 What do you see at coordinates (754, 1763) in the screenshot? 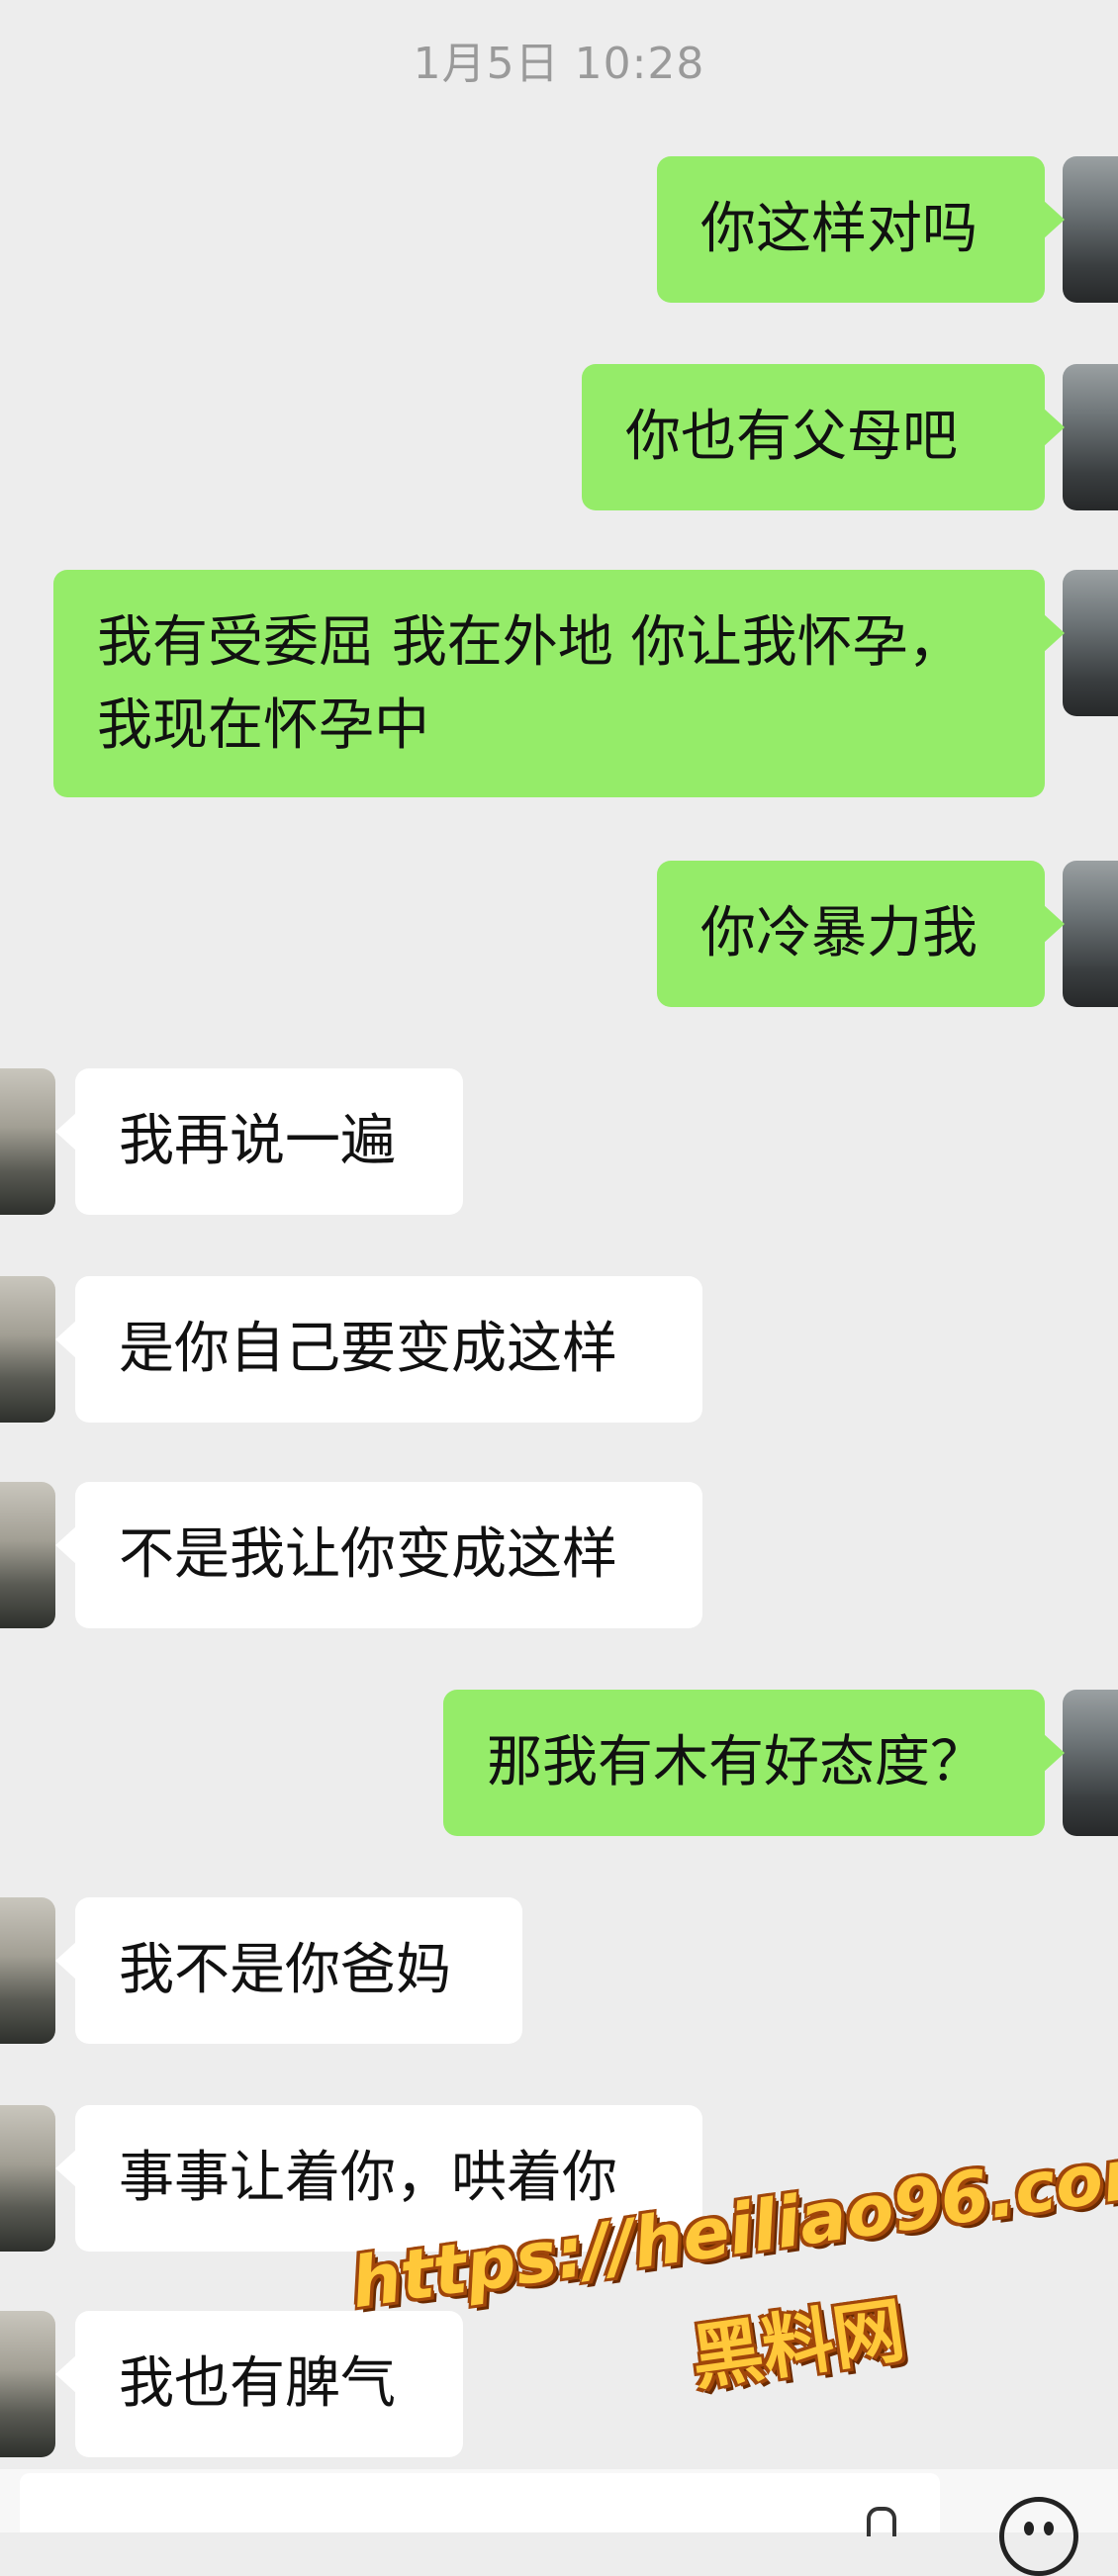
I see `message-bubble: 那我有木有好态度？` at bounding box center [754, 1763].